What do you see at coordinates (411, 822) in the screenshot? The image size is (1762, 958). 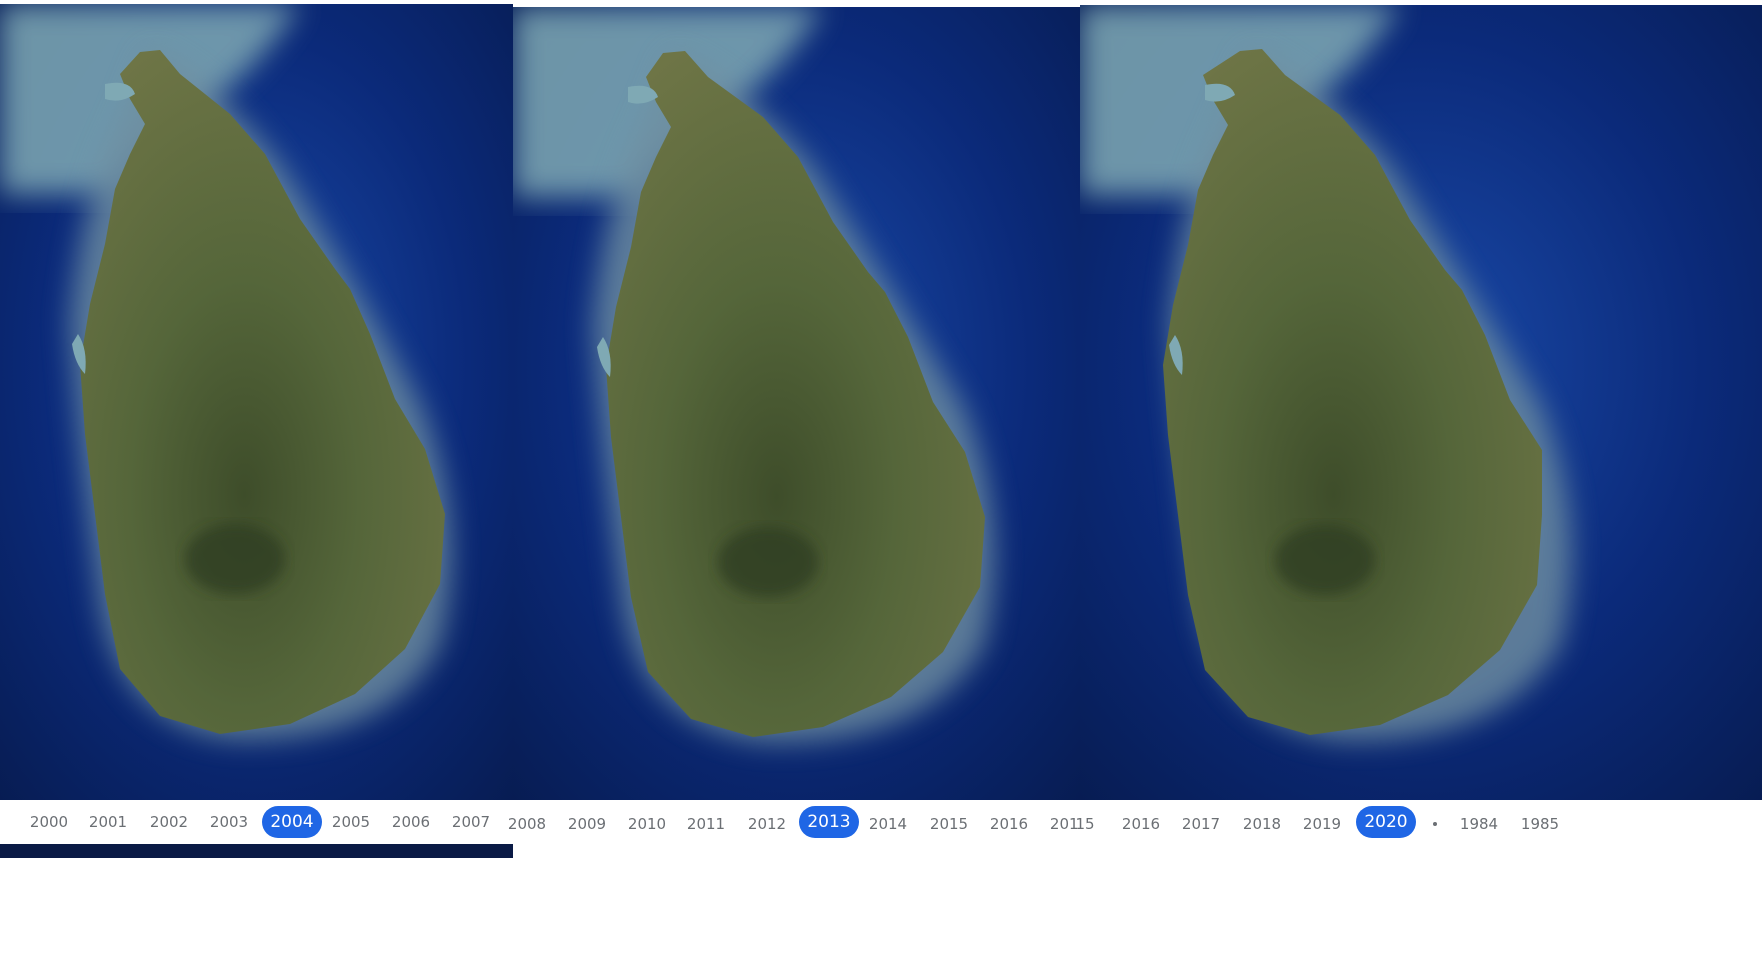 I see `year-chip-2006: 2006` at bounding box center [411, 822].